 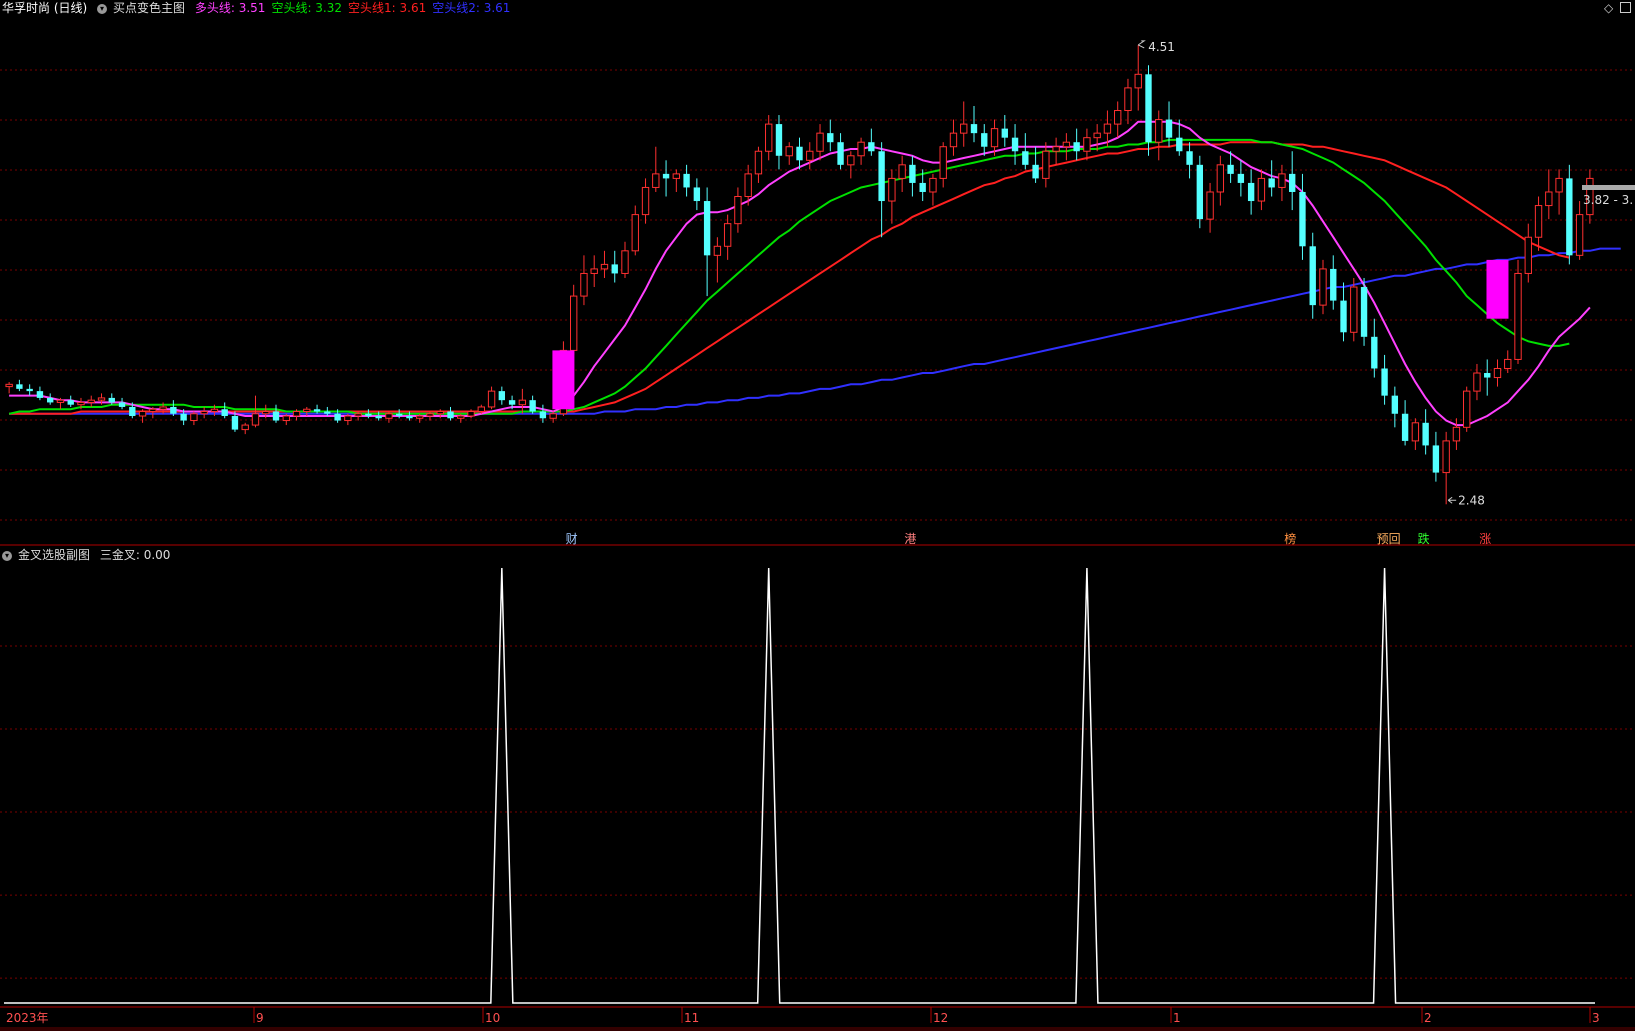 What do you see at coordinates (492, 1018) in the screenshot?
I see `axis-label-10: 10` at bounding box center [492, 1018].